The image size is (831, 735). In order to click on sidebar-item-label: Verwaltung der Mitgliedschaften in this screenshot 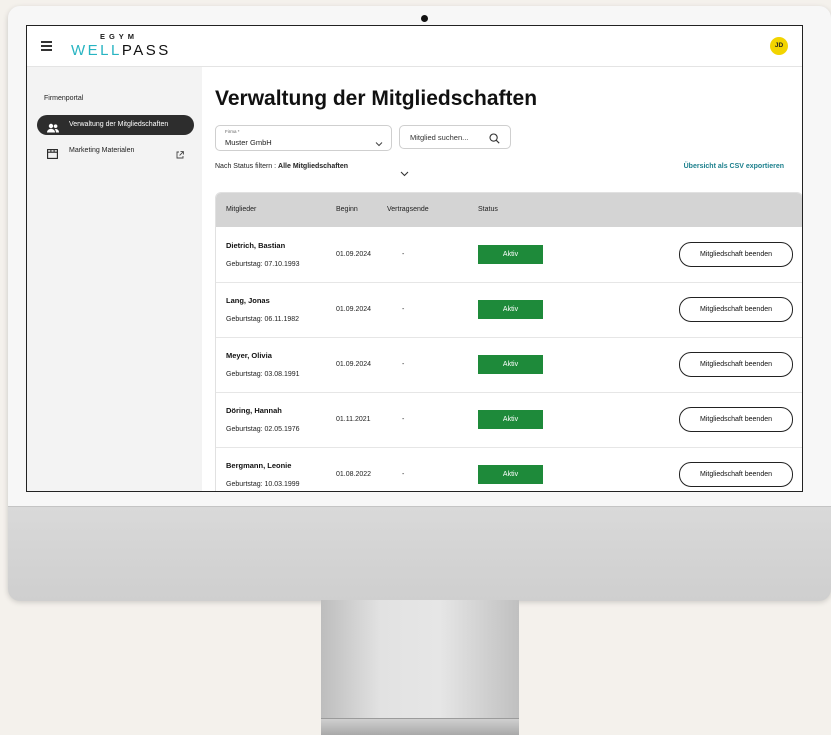, I will do `click(119, 124)`.